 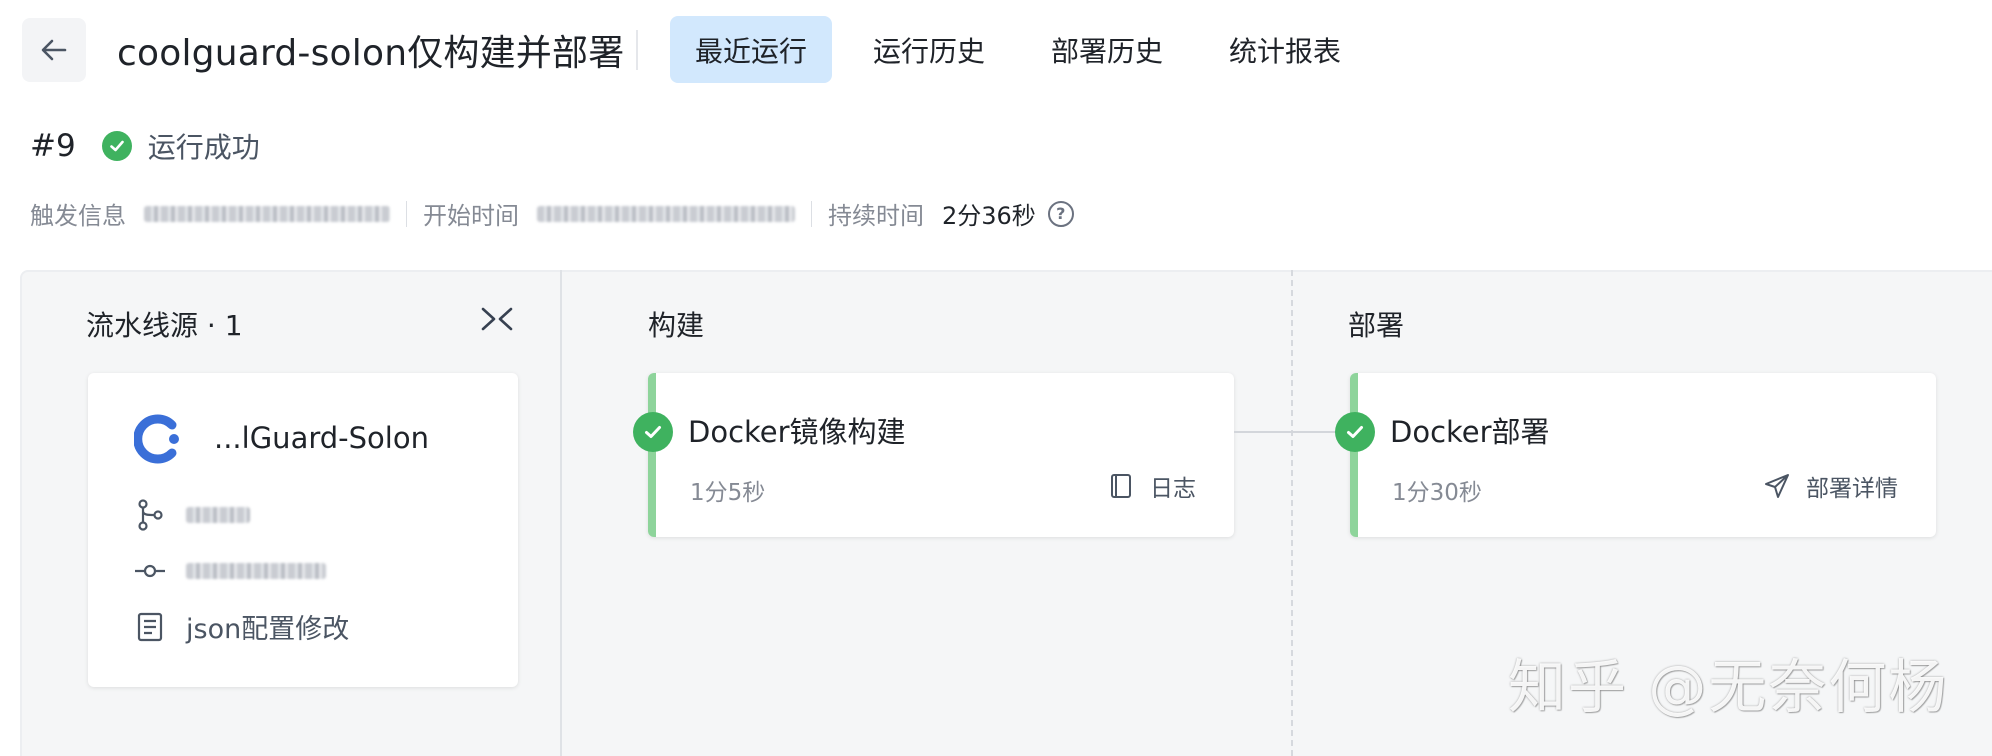 I want to click on watermark: 知乎 @无奈何杨, so click(x=1728, y=687).